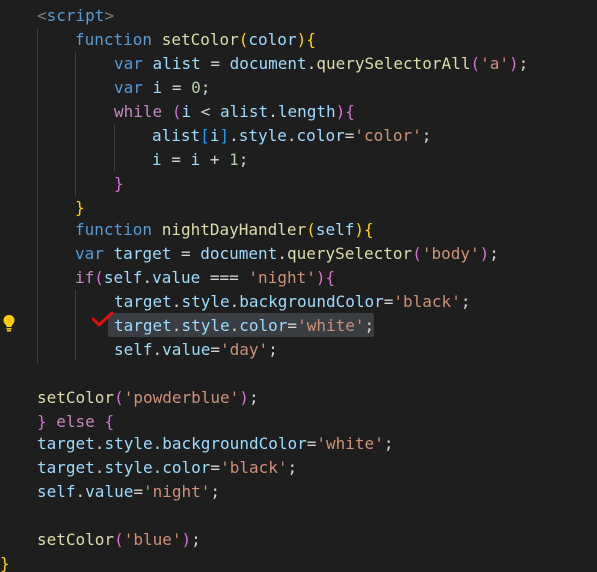 The height and width of the screenshot is (572, 597). What do you see at coordinates (89, 253) in the screenshot?
I see `code-token: var` at bounding box center [89, 253].